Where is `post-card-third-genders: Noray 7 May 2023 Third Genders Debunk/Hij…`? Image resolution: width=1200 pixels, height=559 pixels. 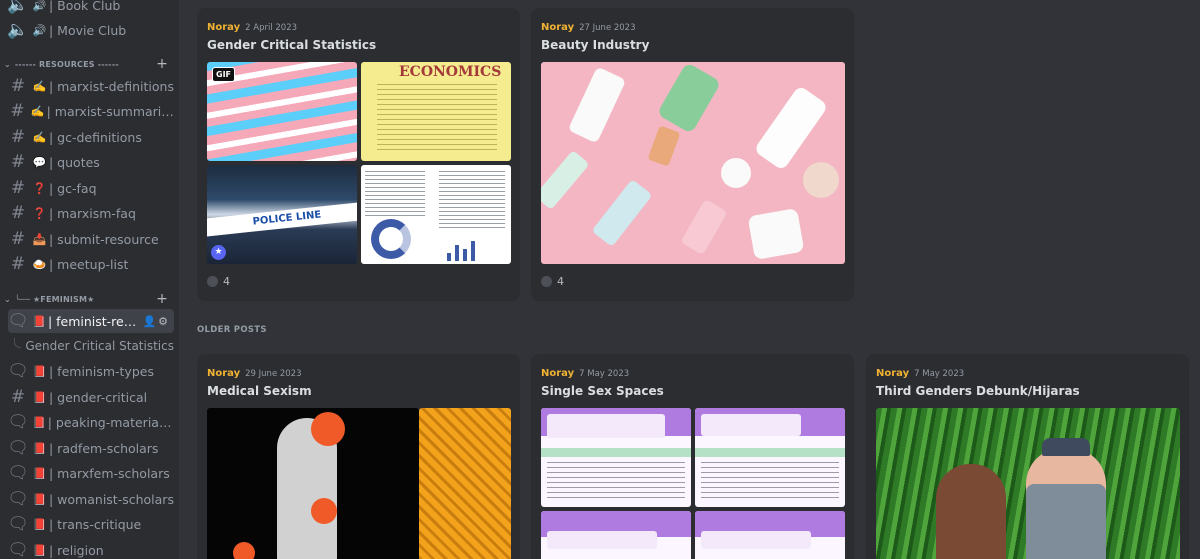
post-card-third-genders: Noray 7 May 2023 Third Genders Debunk/Hij… is located at coordinates (1027, 456).